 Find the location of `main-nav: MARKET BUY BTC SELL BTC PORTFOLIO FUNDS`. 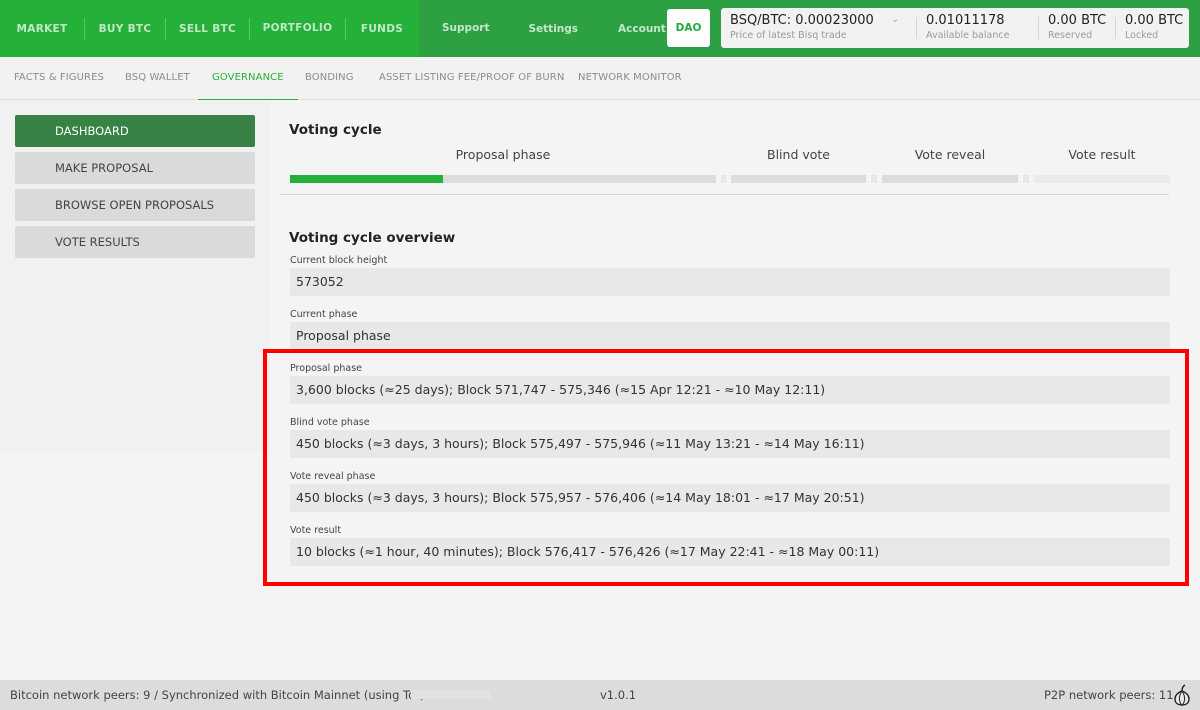

main-nav: MARKET BUY BTC SELL BTC PORTFOLIO FUNDS is located at coordinates (209, 28).